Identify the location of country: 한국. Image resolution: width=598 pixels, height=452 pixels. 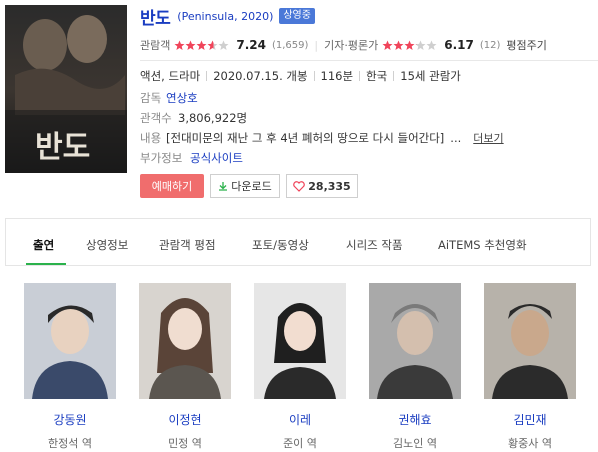
(376, 76).